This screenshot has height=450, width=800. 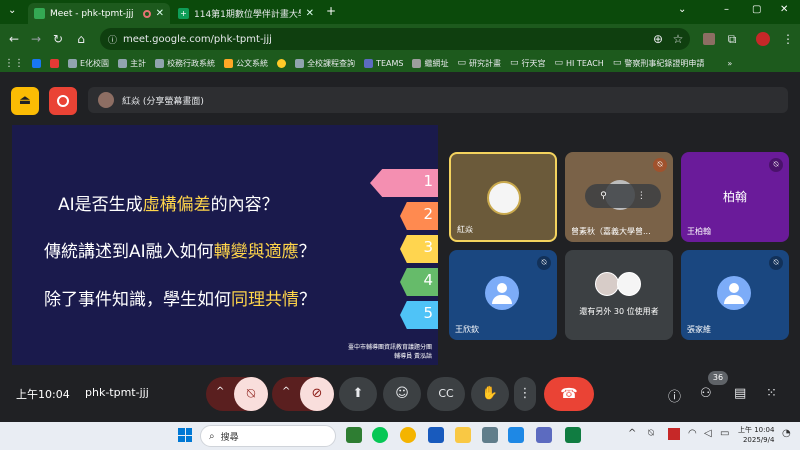 I want to click on battery-icon: ▭, so click(x=724, y=433).